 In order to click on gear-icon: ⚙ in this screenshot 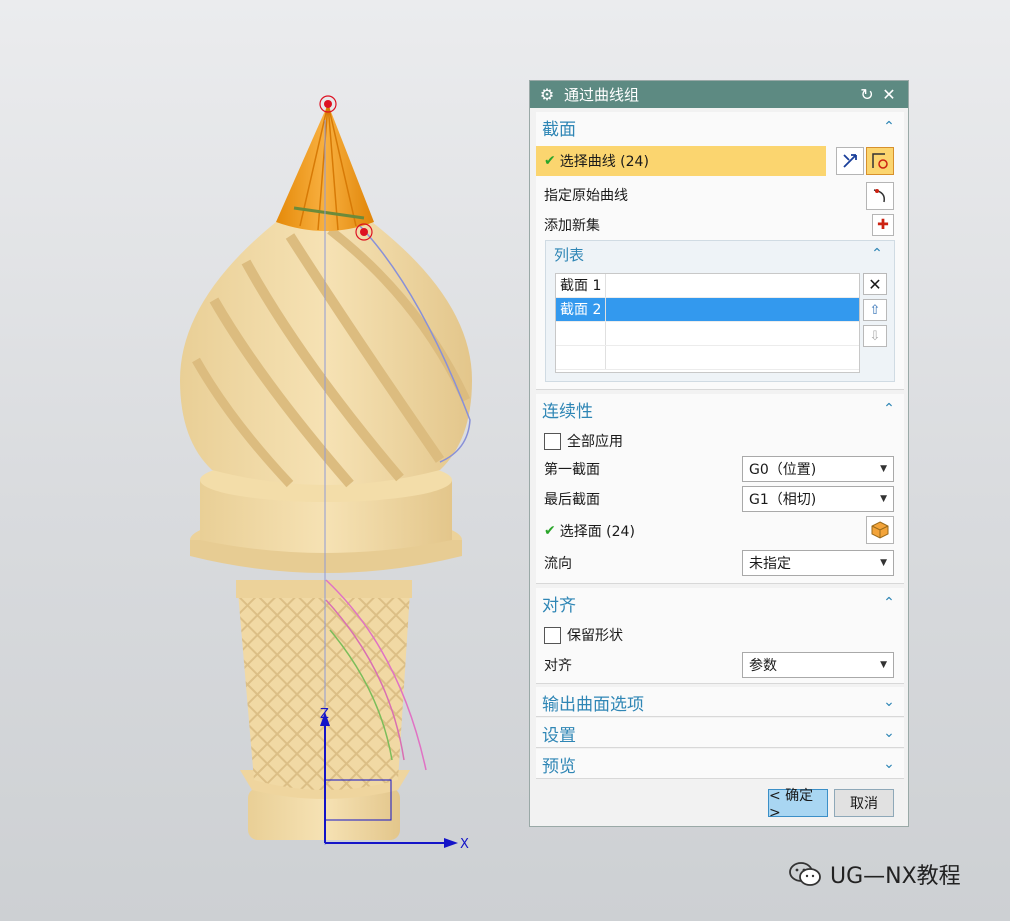, I will do `click(547, 94)`.